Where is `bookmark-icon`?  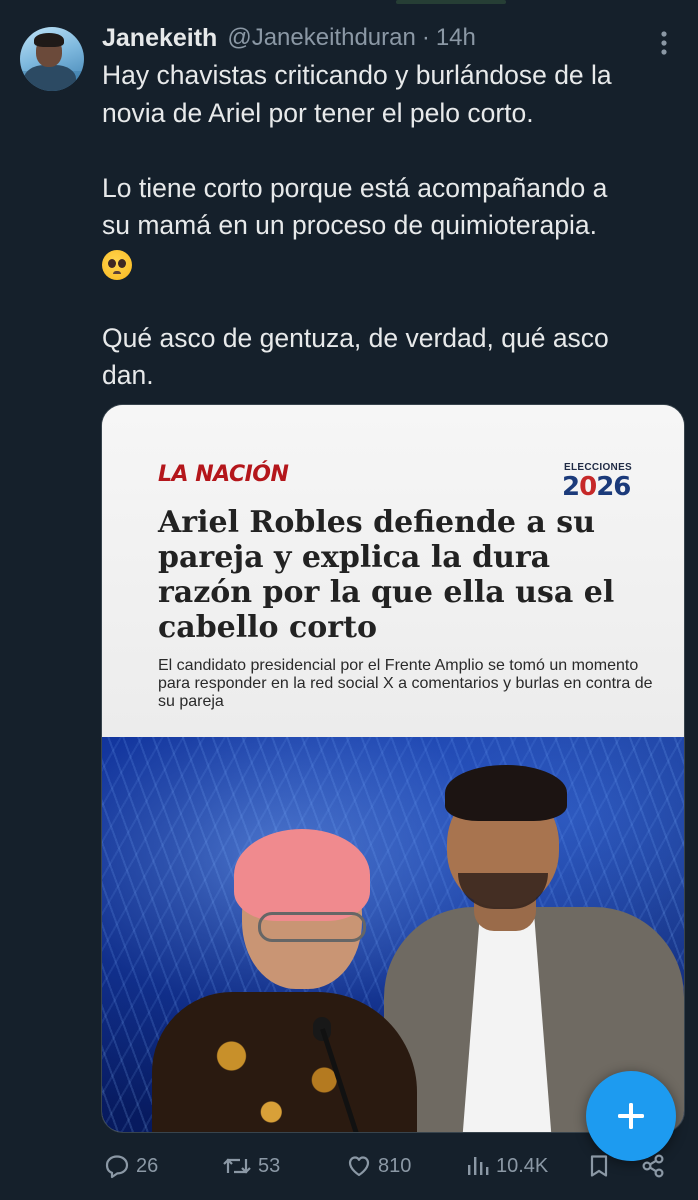
bookmark-icon is located at coordinates (599, 1166).